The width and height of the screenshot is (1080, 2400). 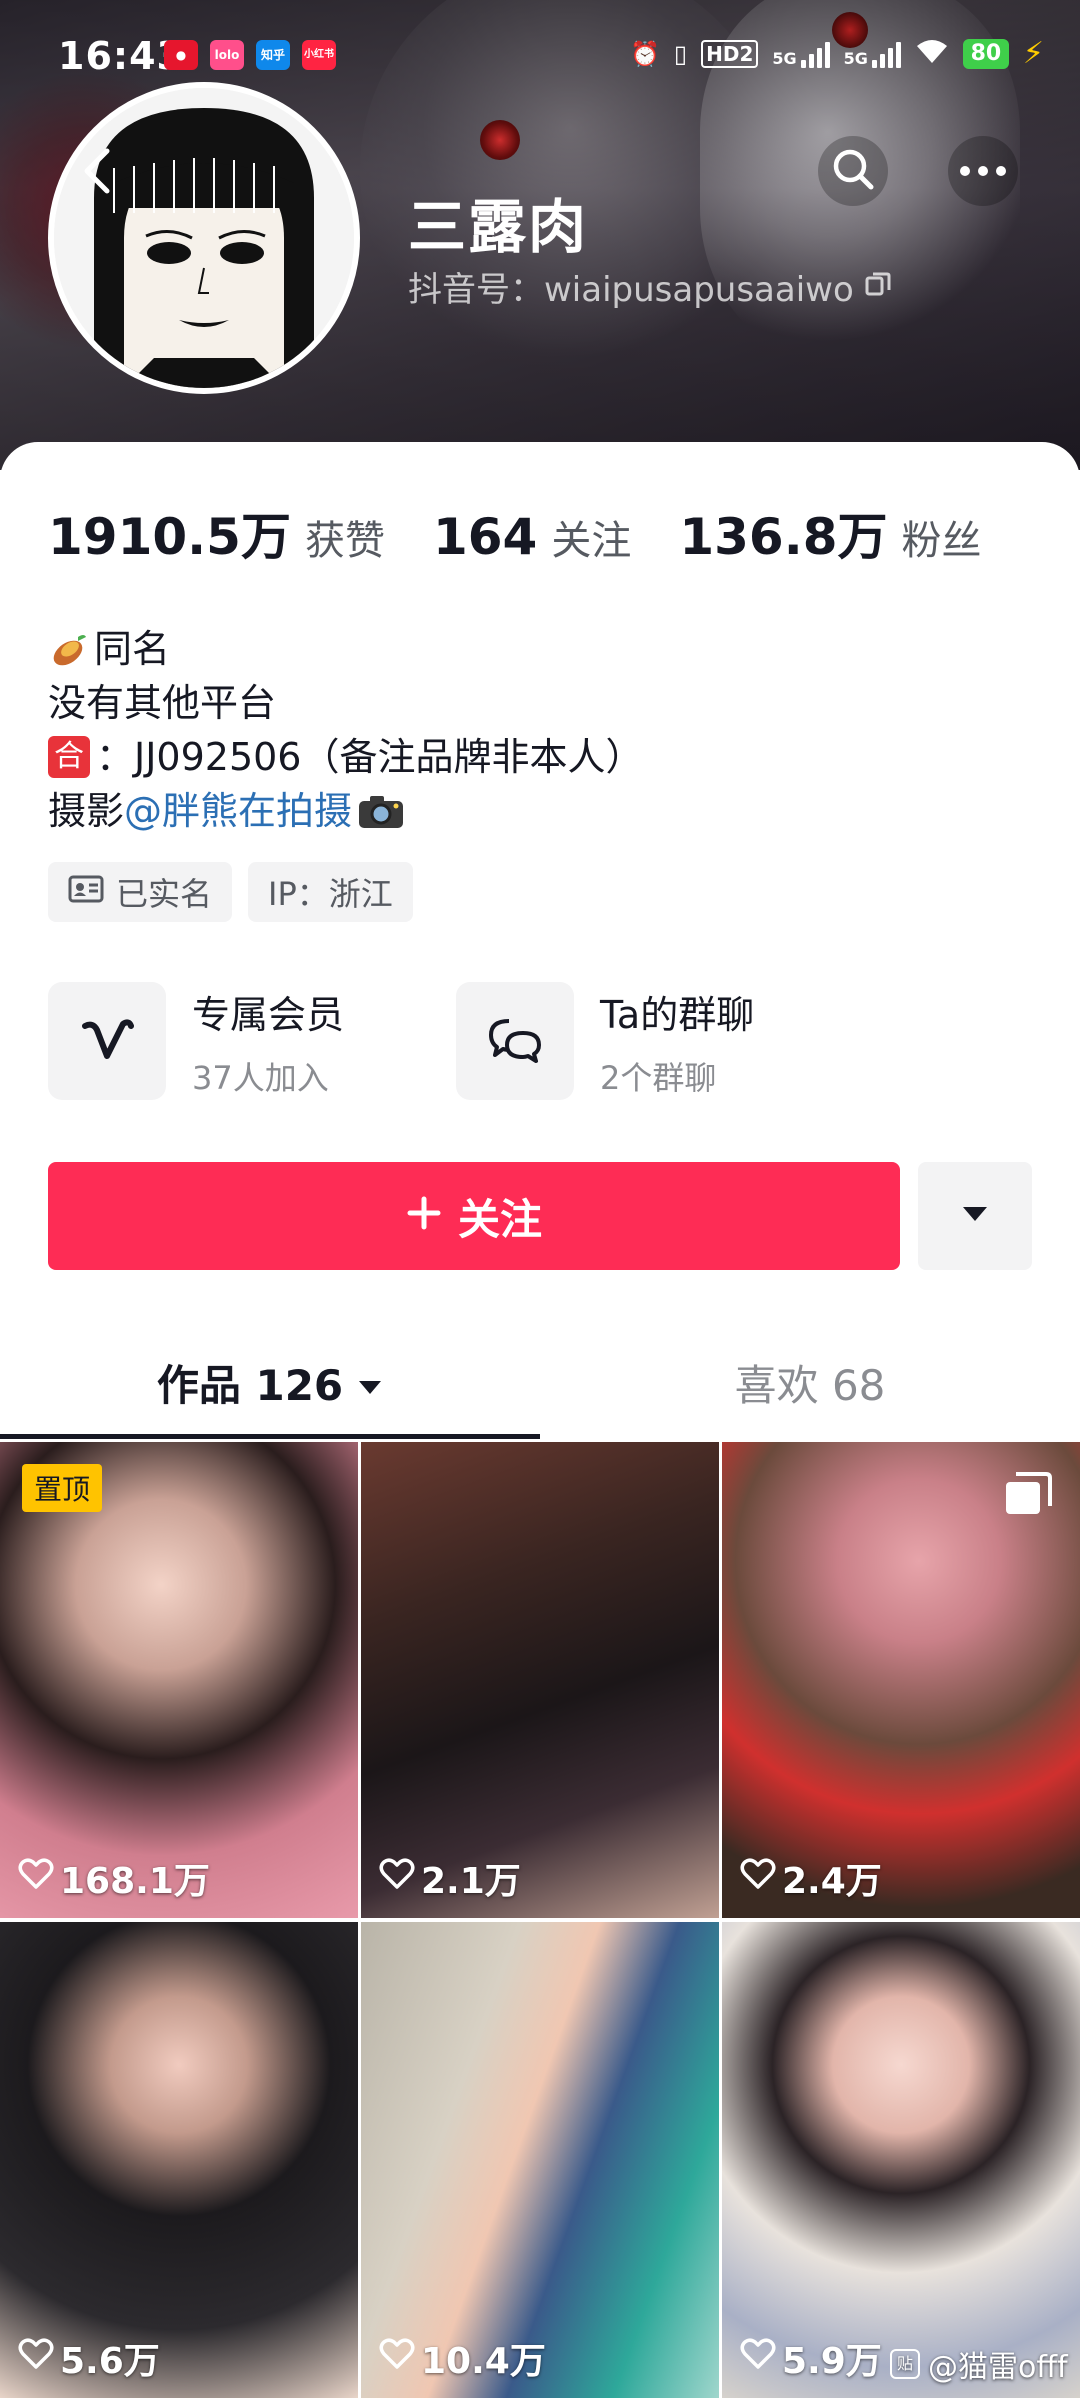 I want to click on video-thumbnail: 5.6万, so click(x=179, y=2160).